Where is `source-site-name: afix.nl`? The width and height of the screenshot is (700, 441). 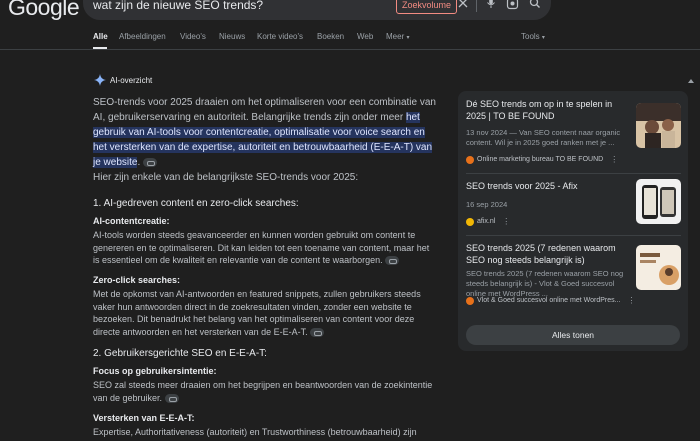 source-site-name: afix.nl is located at coordinates (486, 221).